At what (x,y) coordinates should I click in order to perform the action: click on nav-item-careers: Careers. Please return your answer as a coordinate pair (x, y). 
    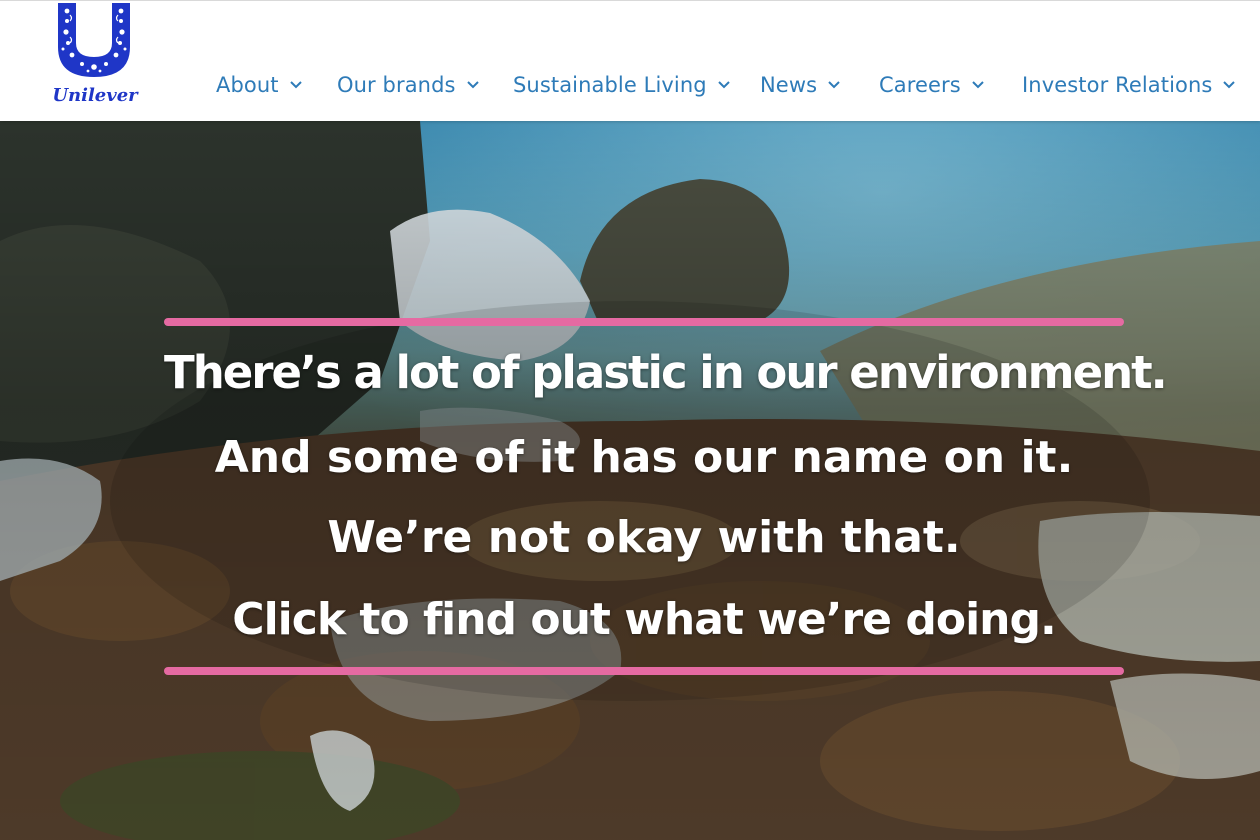
    Looking at the image, I should click on (931, 85).